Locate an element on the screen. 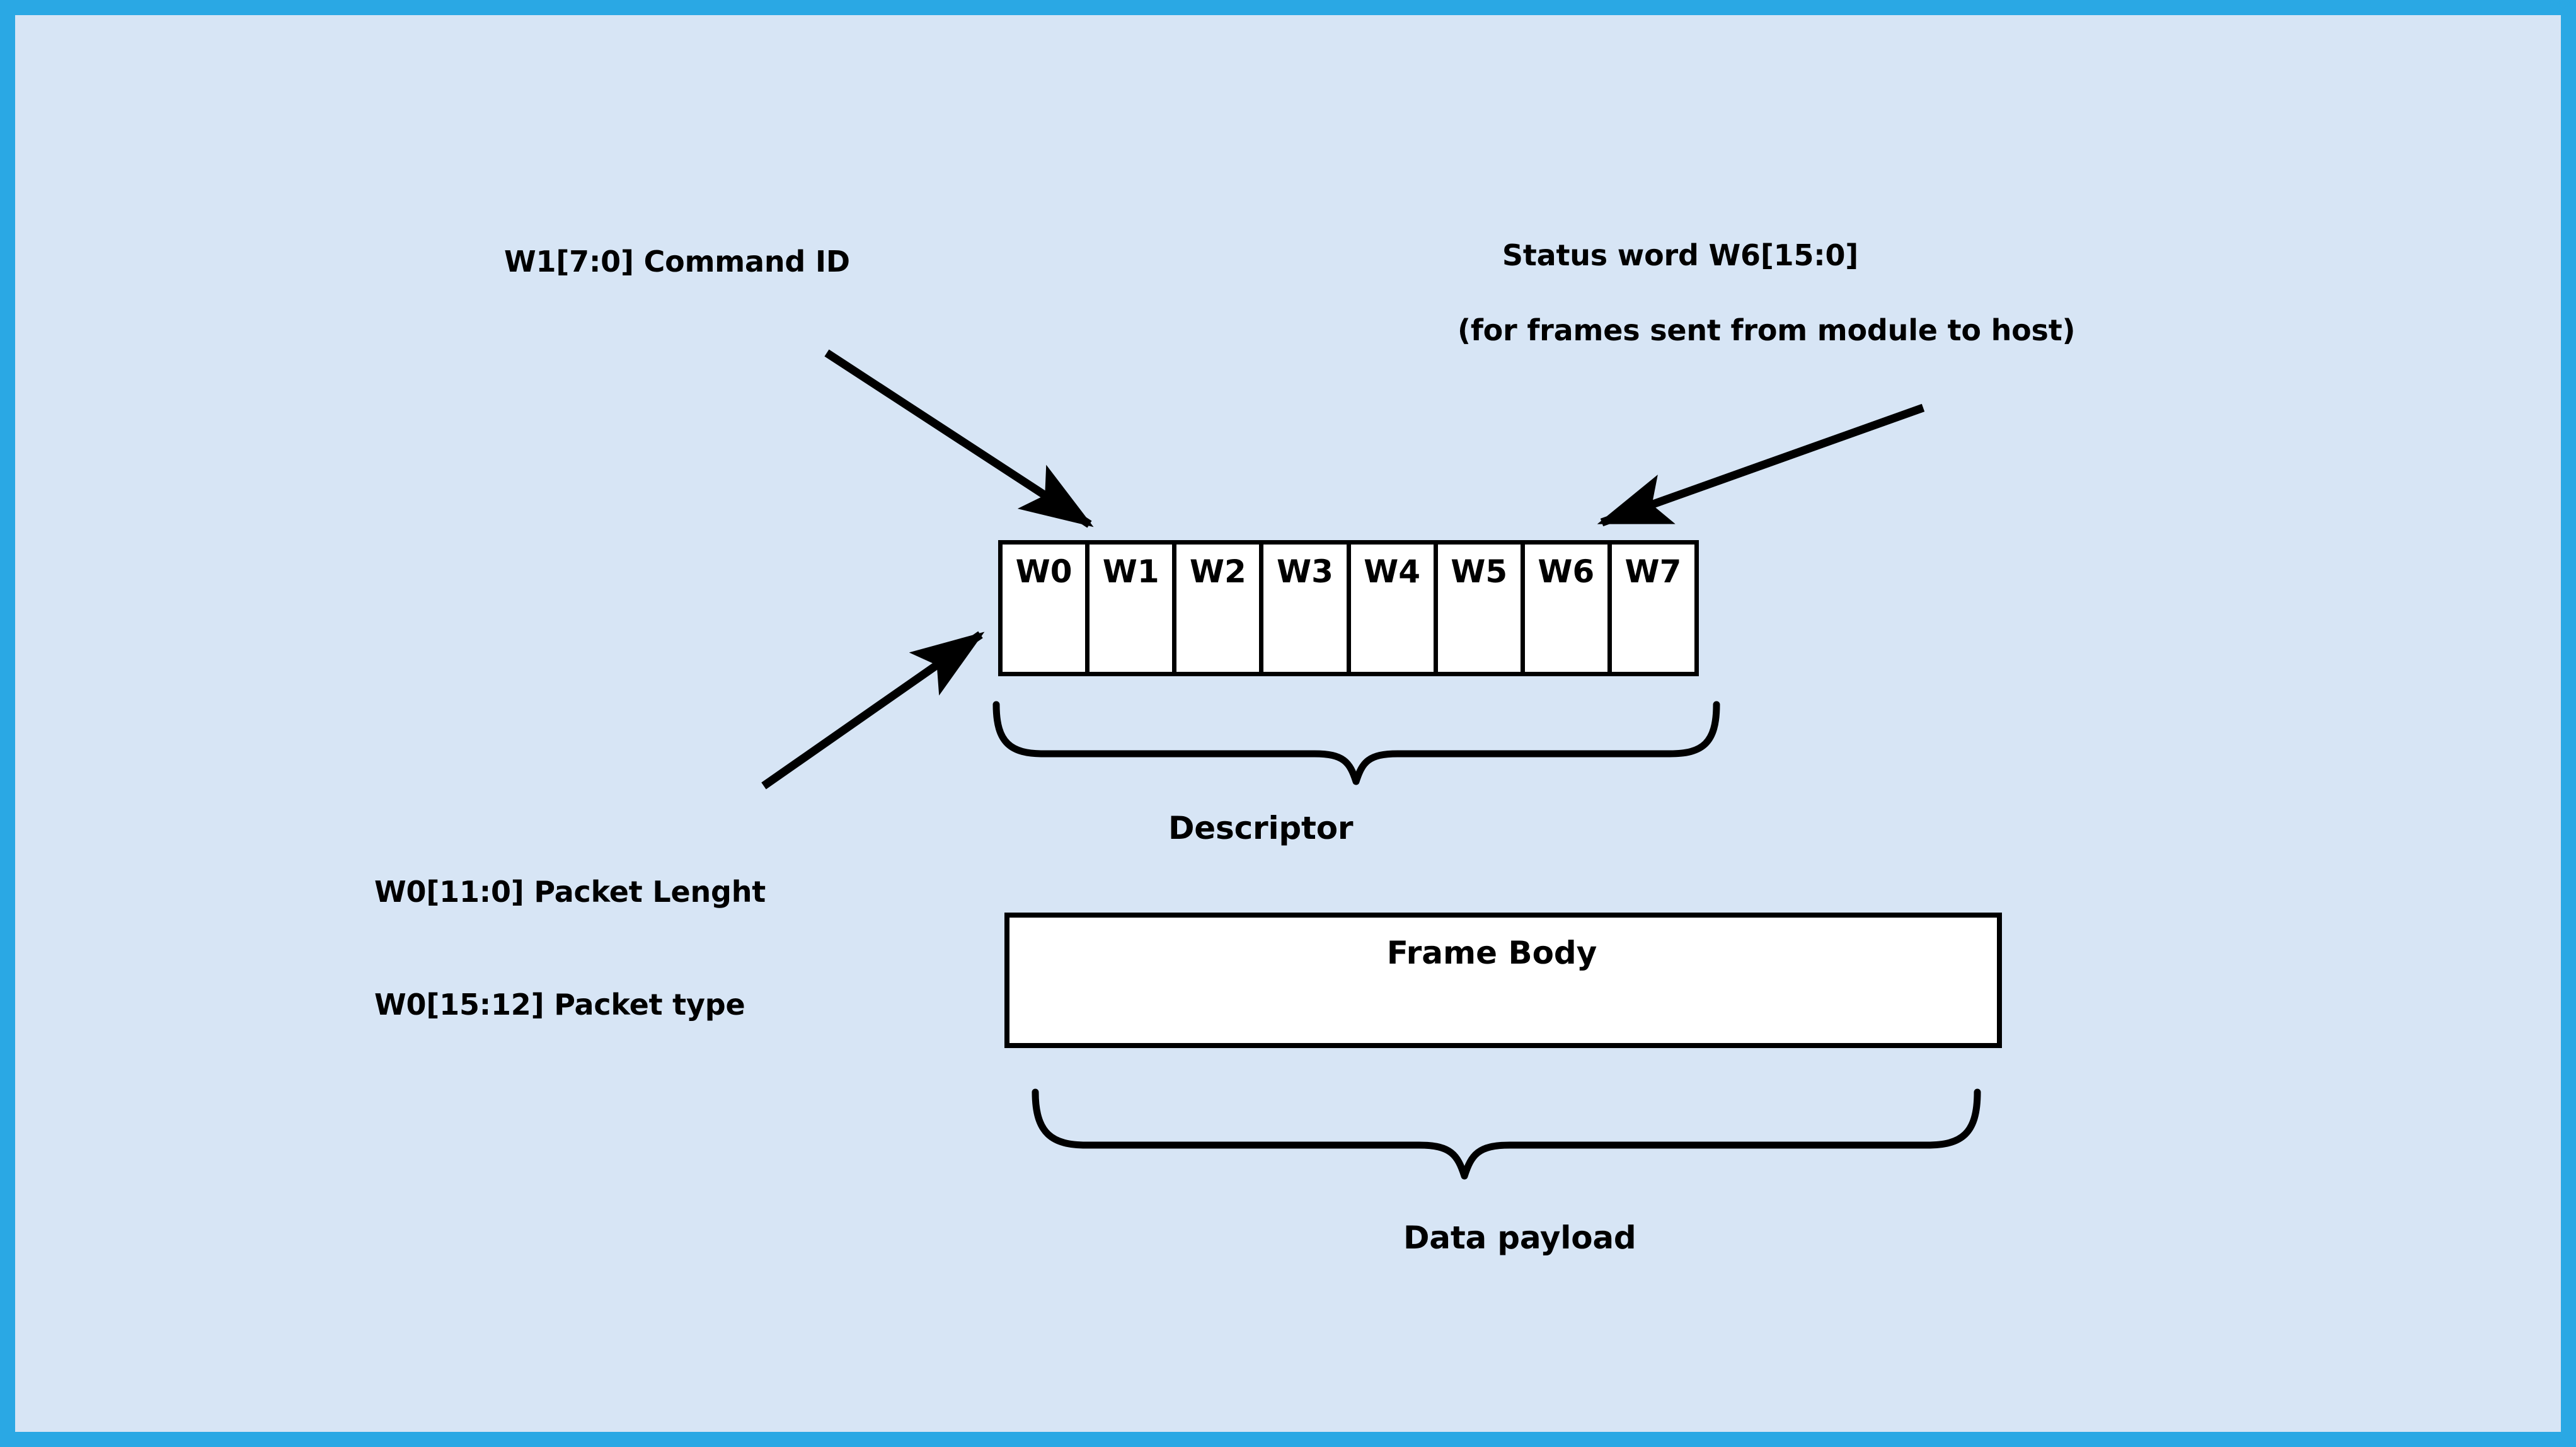 Image resolution: width=2576 pixels, height=1447 pixels. word-cell-w2: W2 is located at coordinates (1220, 608).